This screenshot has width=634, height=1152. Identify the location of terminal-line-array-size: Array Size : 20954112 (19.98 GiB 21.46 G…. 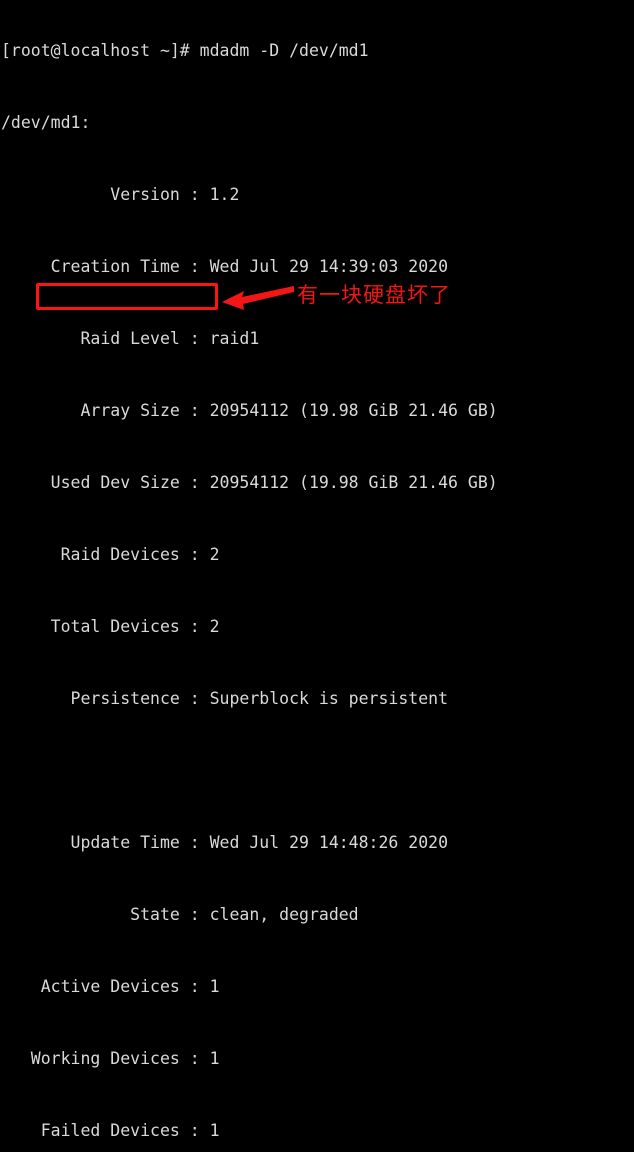
(249, 410).